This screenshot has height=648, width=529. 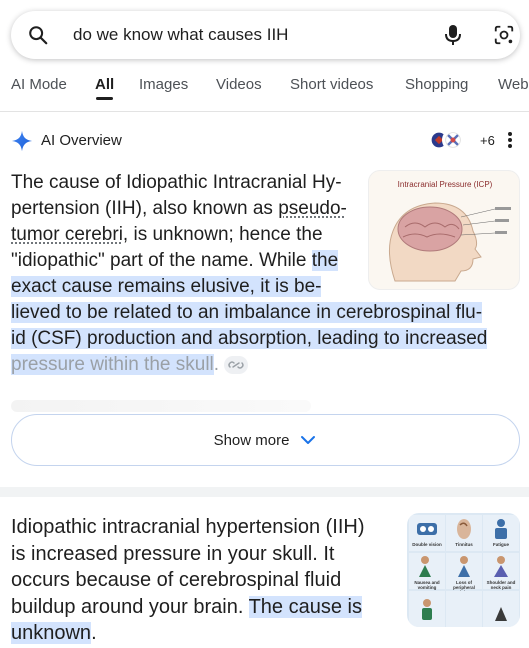 I want to click on symptom-cell: Shoulder and neck pain, so click(x=501, y=571).